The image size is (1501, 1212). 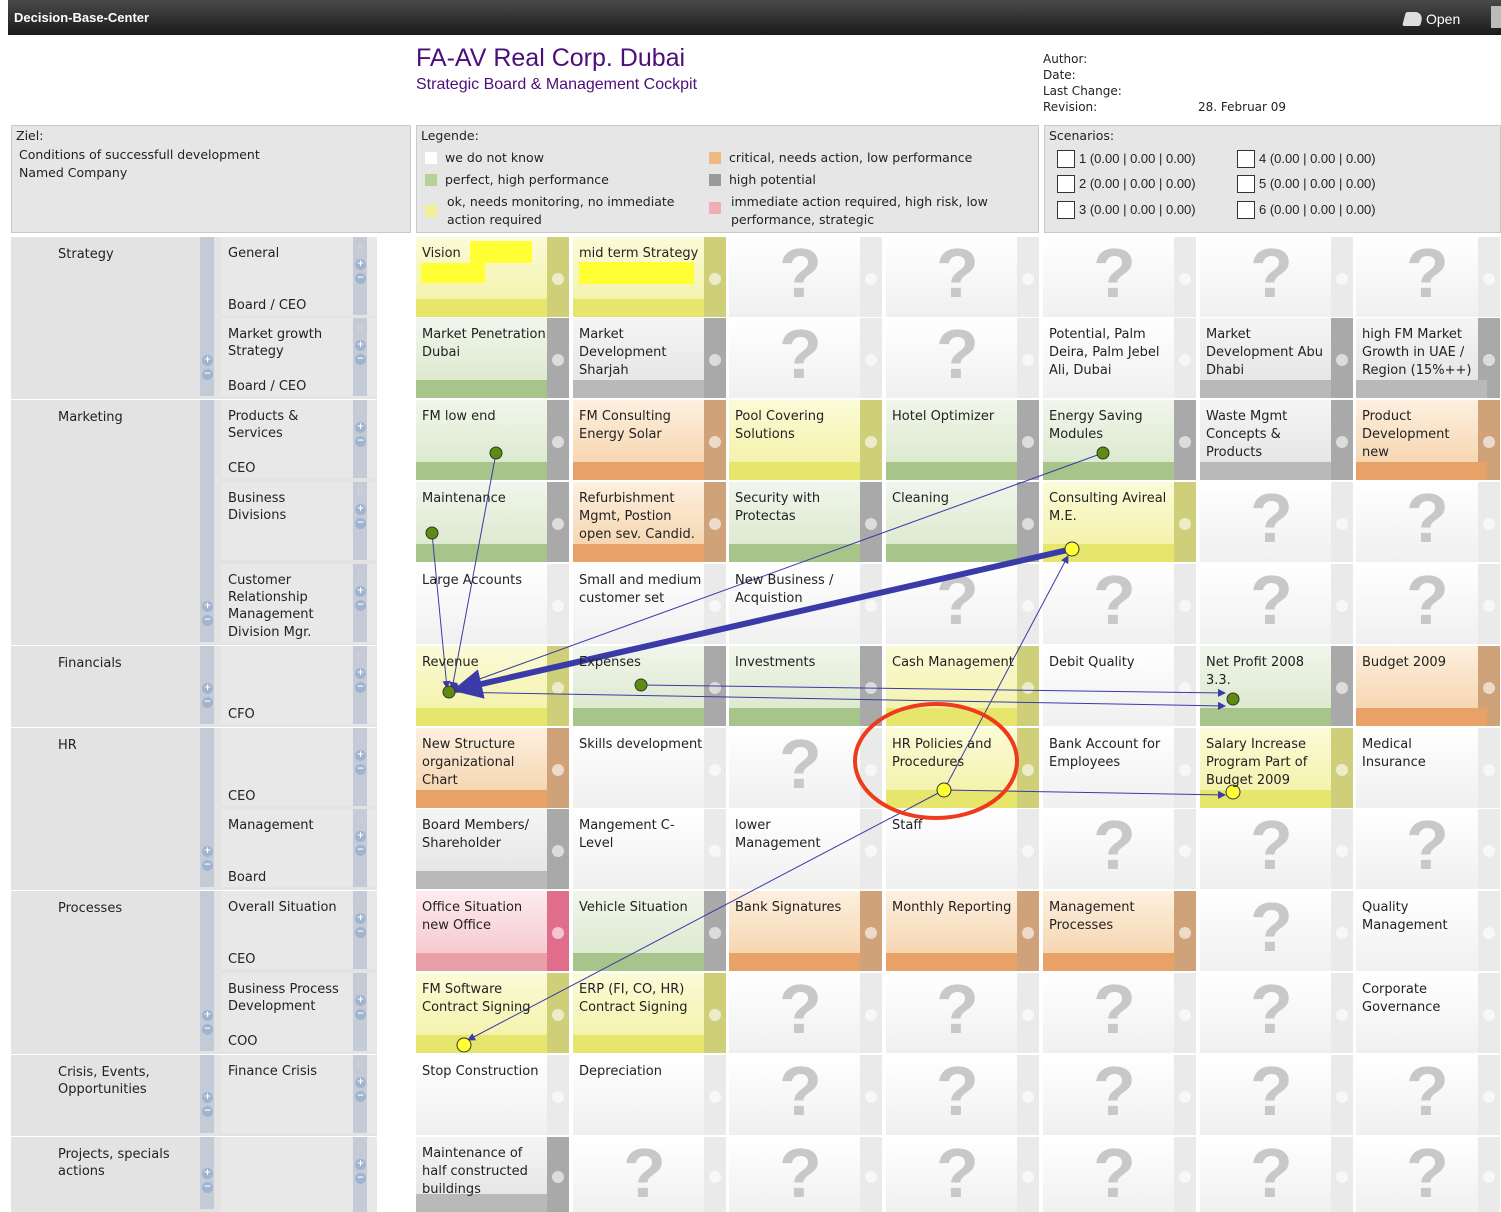 What do you see at coordinates (472, 580) in the screenshot?
I see `cell-label: Large Accounts` at bounding box center [472, 580].